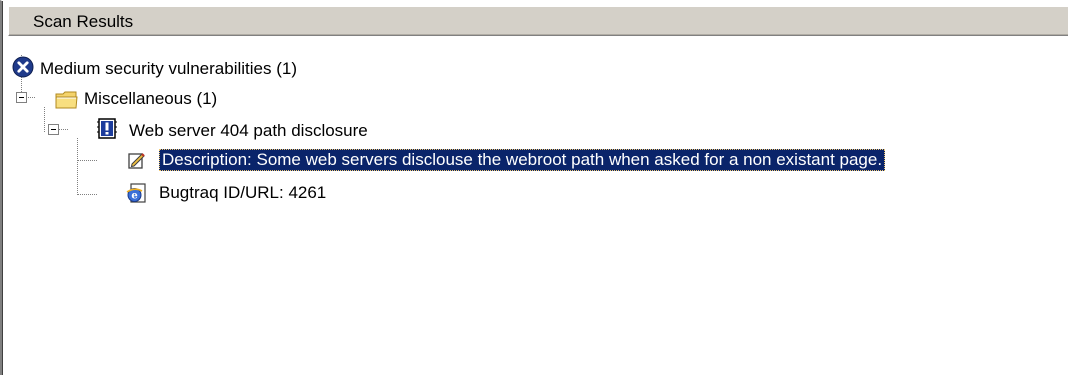 The height and width of the screenshot is (376, 1068). What do you see at coordinates (302, 102) in the screenshot?
I see `tree-node-category: Miscellaneous (1)` at bounding box center [302, 102].